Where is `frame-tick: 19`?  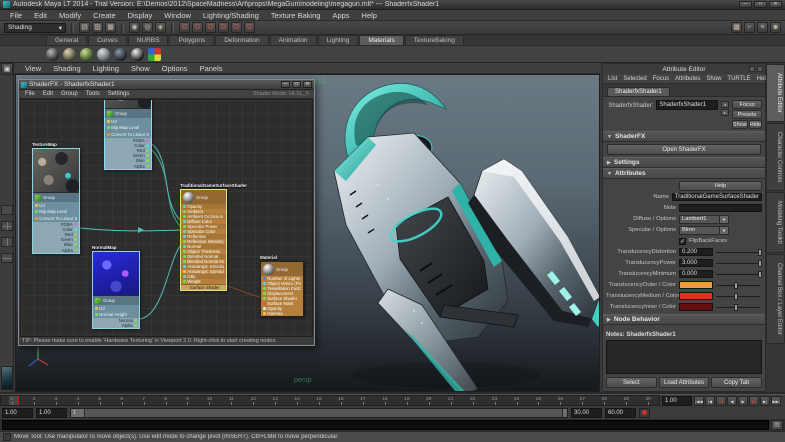
frame-tick: 19 is located at coordinates (407, 400).